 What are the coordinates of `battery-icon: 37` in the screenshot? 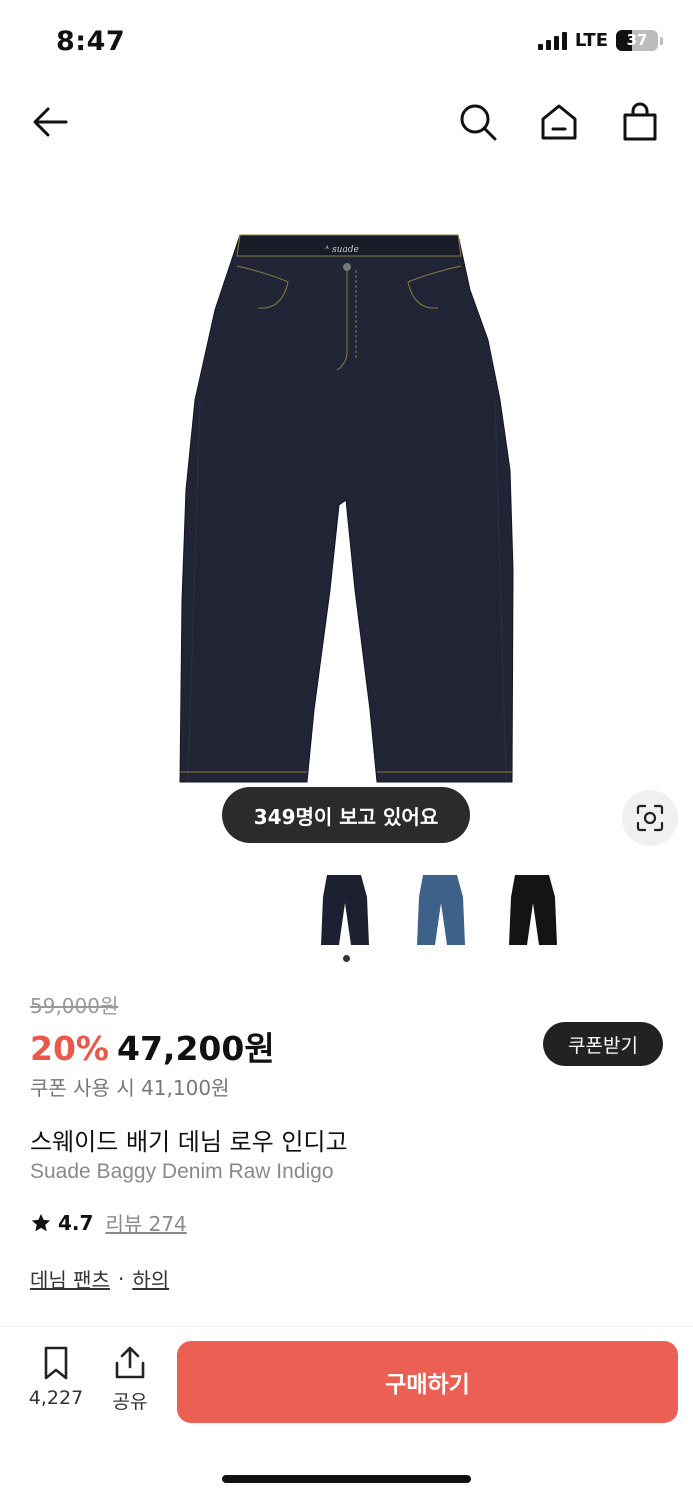 It's located at (637, 40).